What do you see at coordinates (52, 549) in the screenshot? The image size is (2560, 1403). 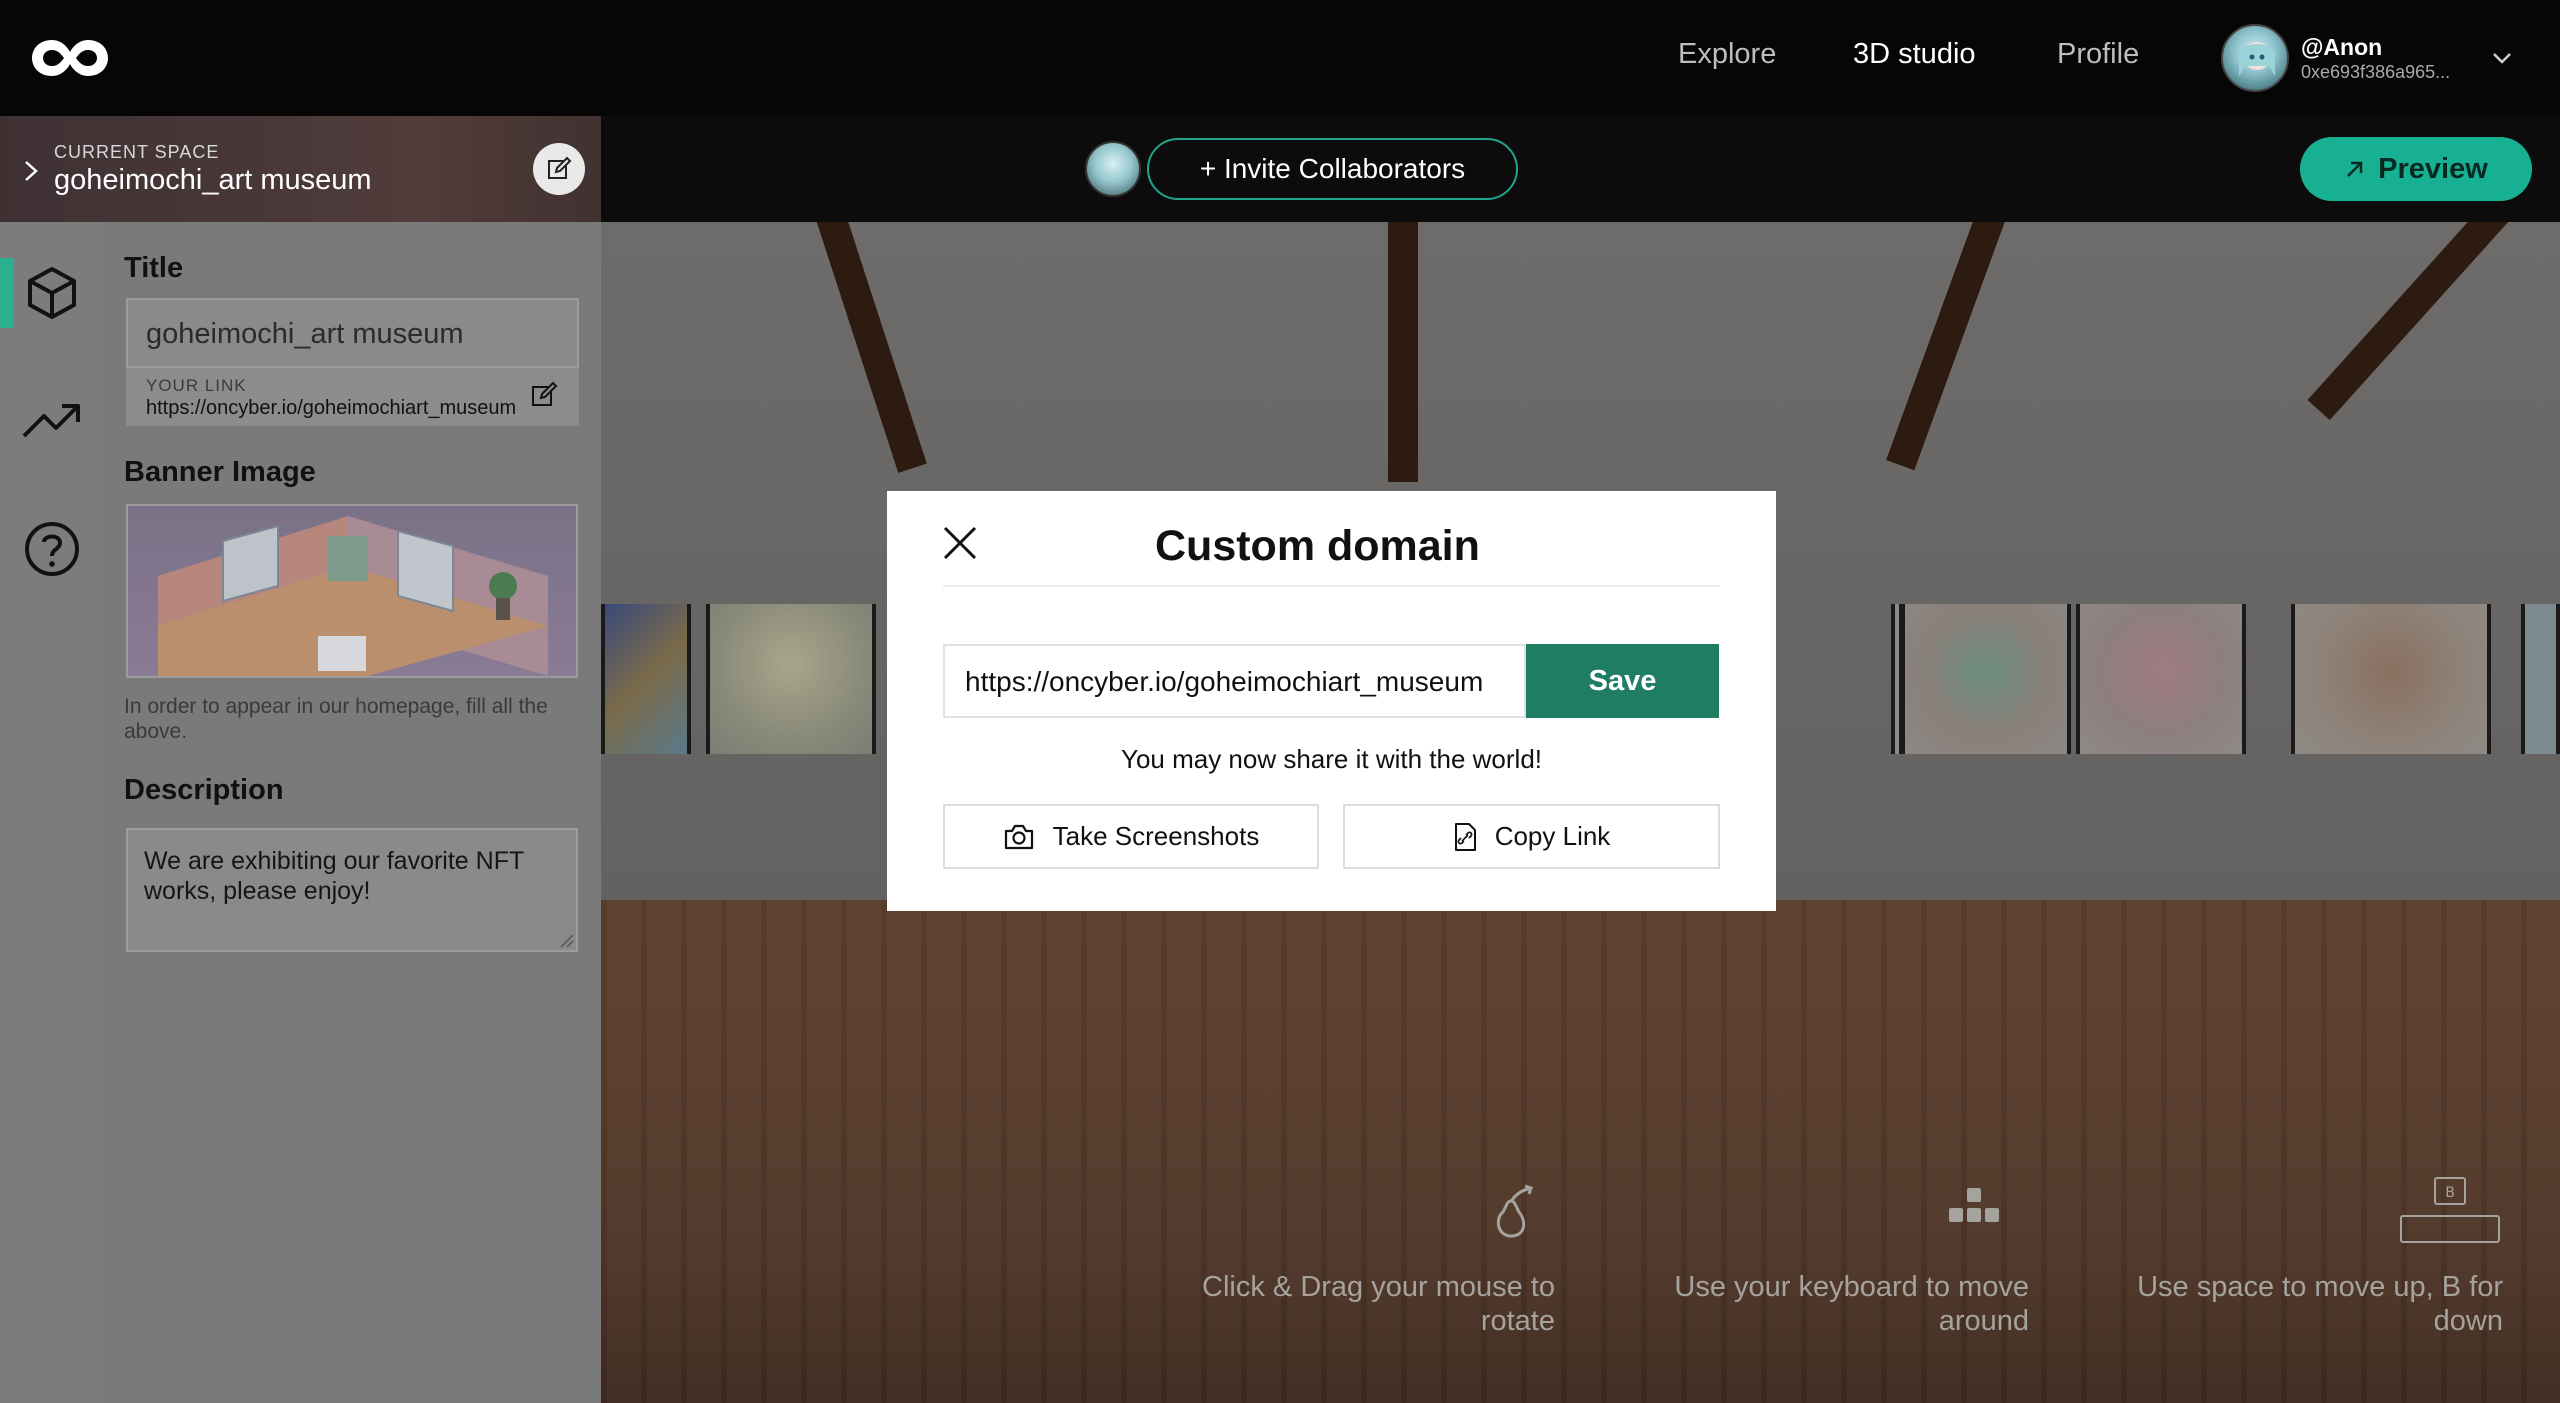 I see `help-circle-icon` at bounding box center [52, 549].